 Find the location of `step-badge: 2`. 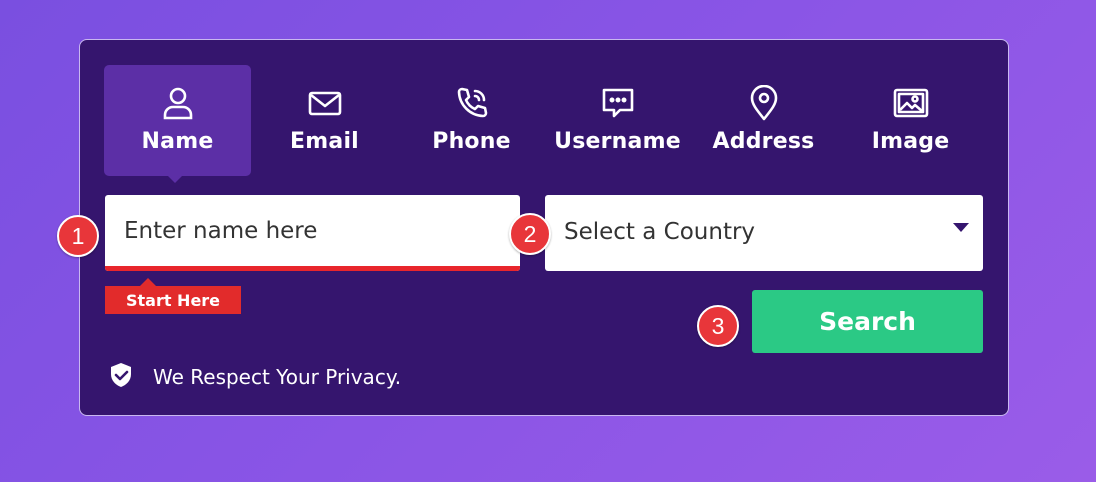

step-badge: 2 is located at coordinates (530, 234).